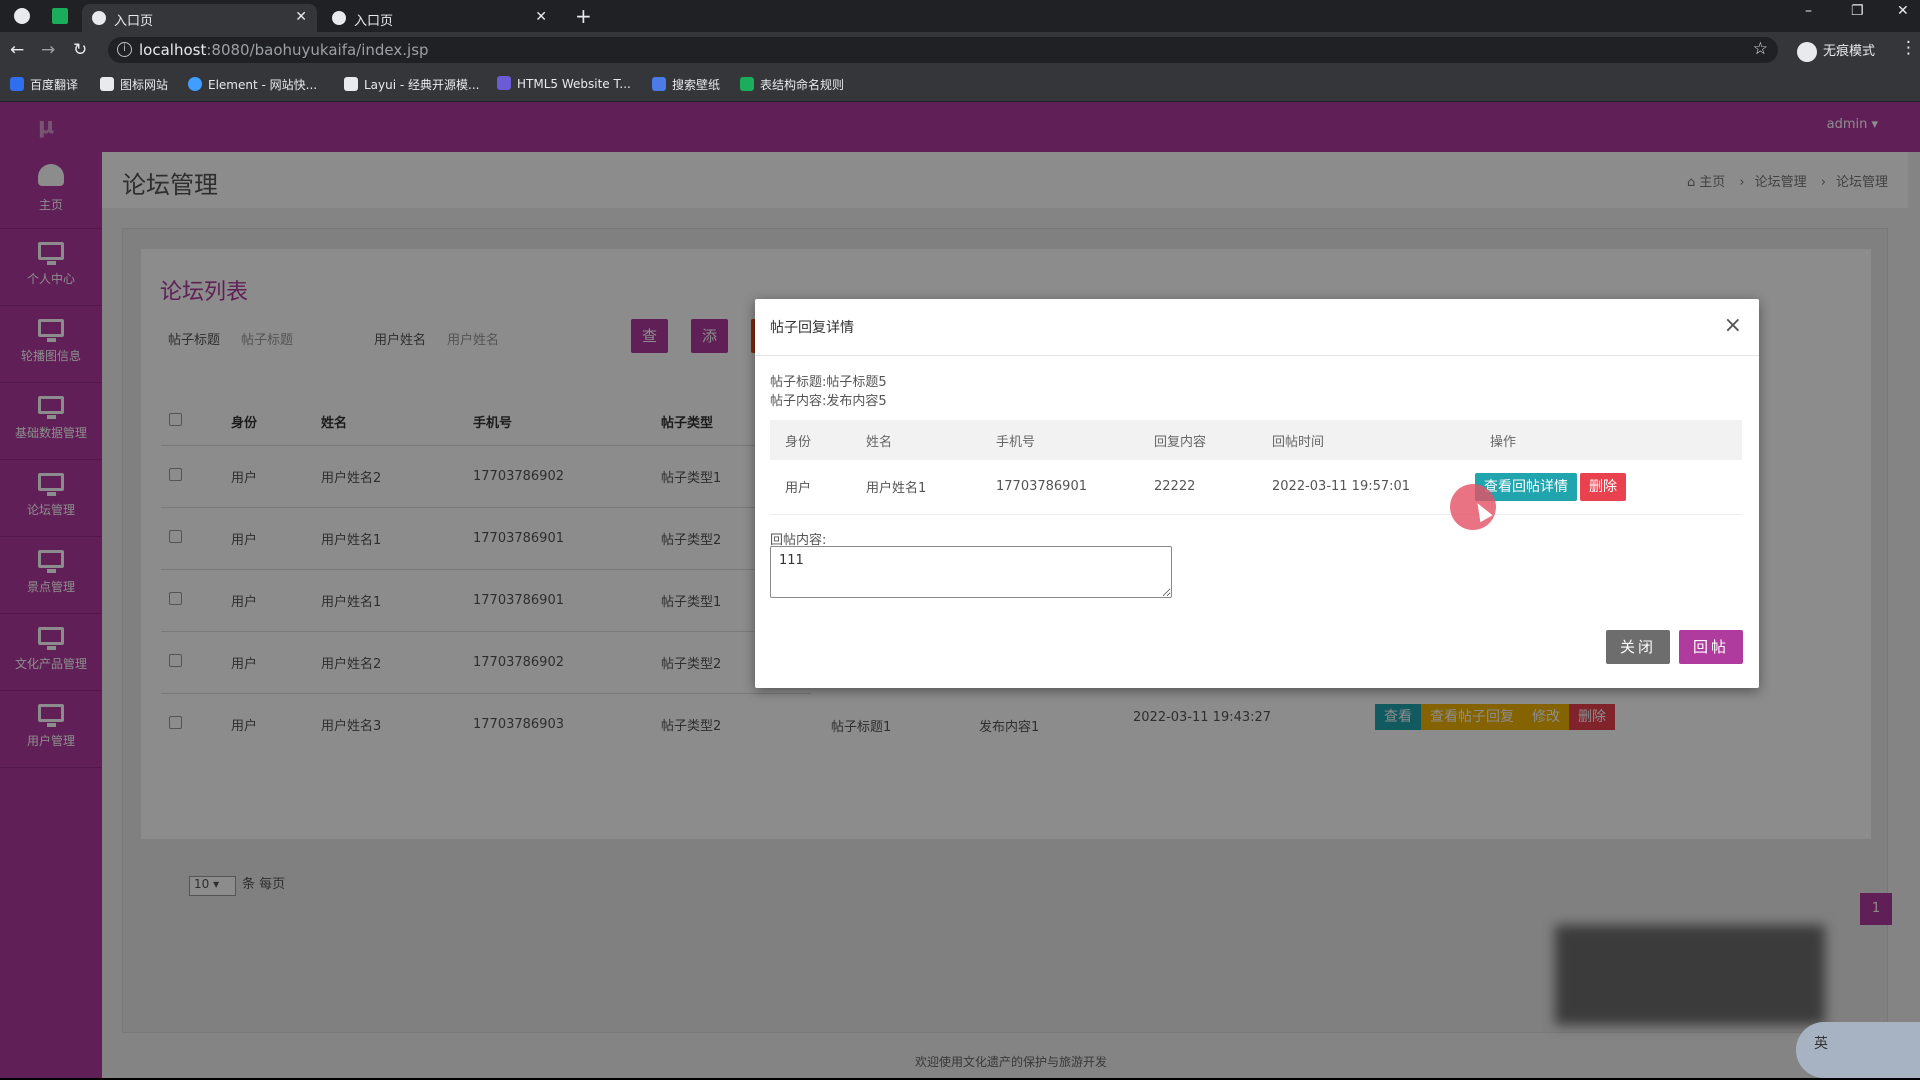 The width and height of the screenshot is (1920, 1080). What do you see at coordinates (80, 50) in the screenshot?
I see `reload-icon: ↻` at bounding box center [80, 50].